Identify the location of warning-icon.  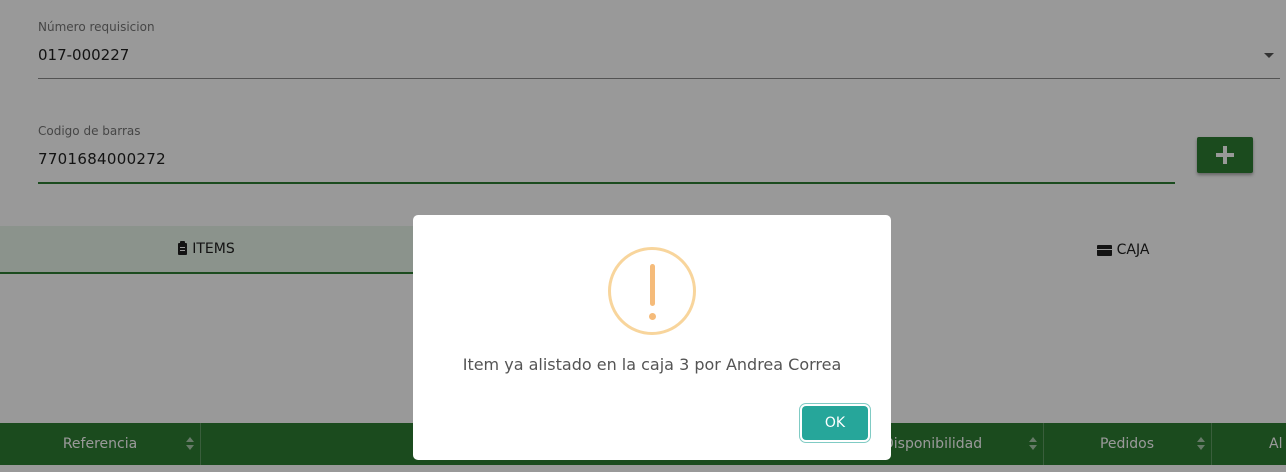
(652, 291).